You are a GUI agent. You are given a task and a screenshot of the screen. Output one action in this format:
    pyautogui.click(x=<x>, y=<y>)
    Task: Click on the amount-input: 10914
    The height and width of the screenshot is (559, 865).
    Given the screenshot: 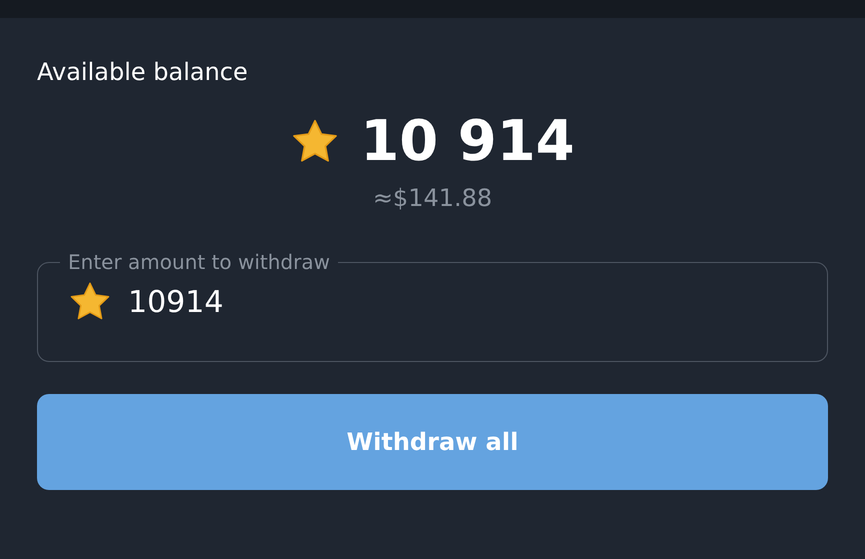 What is the action you would take?
    pyautogui.click(x=465, y=302)
    